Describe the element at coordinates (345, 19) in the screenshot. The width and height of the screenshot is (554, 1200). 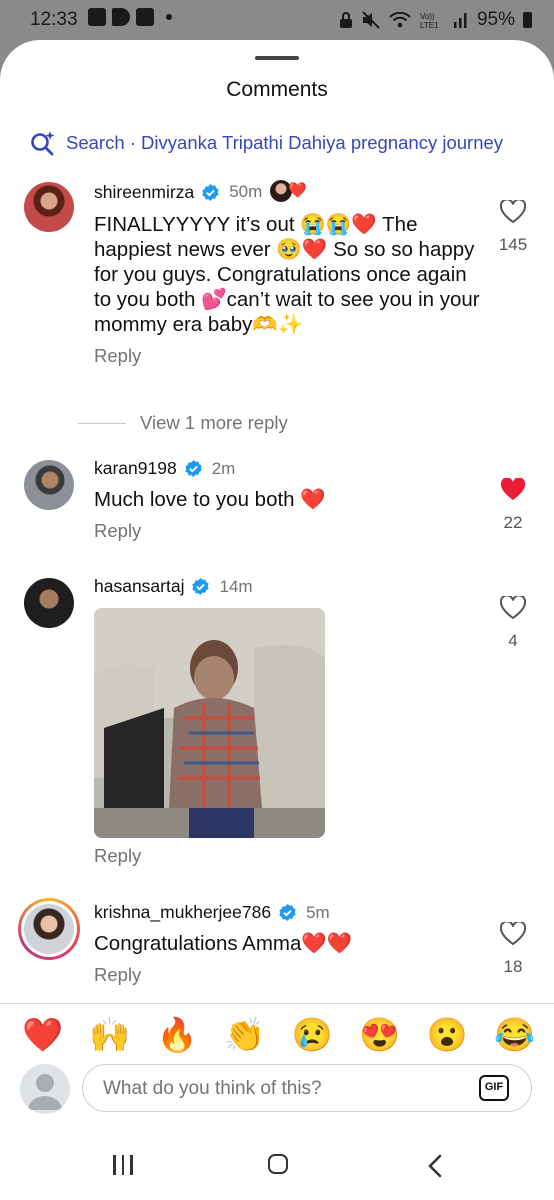
I see `lock-icon` at that location.